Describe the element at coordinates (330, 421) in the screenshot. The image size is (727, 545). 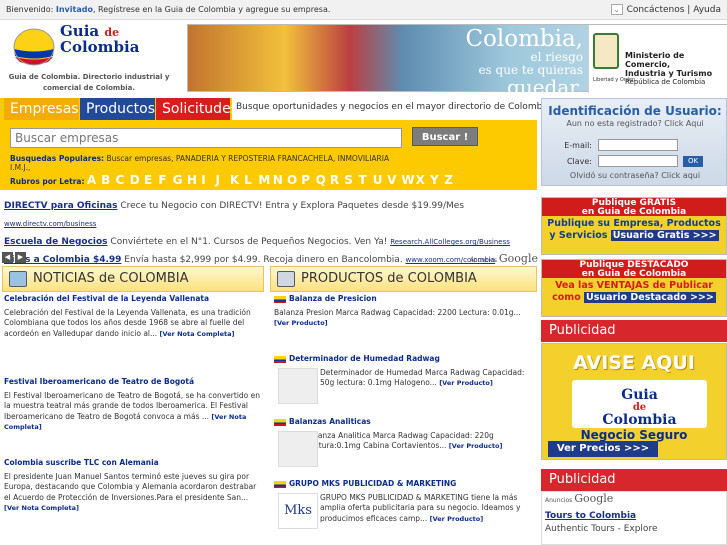
I see `product-title-text: Balanzas Analiticas` at that location.